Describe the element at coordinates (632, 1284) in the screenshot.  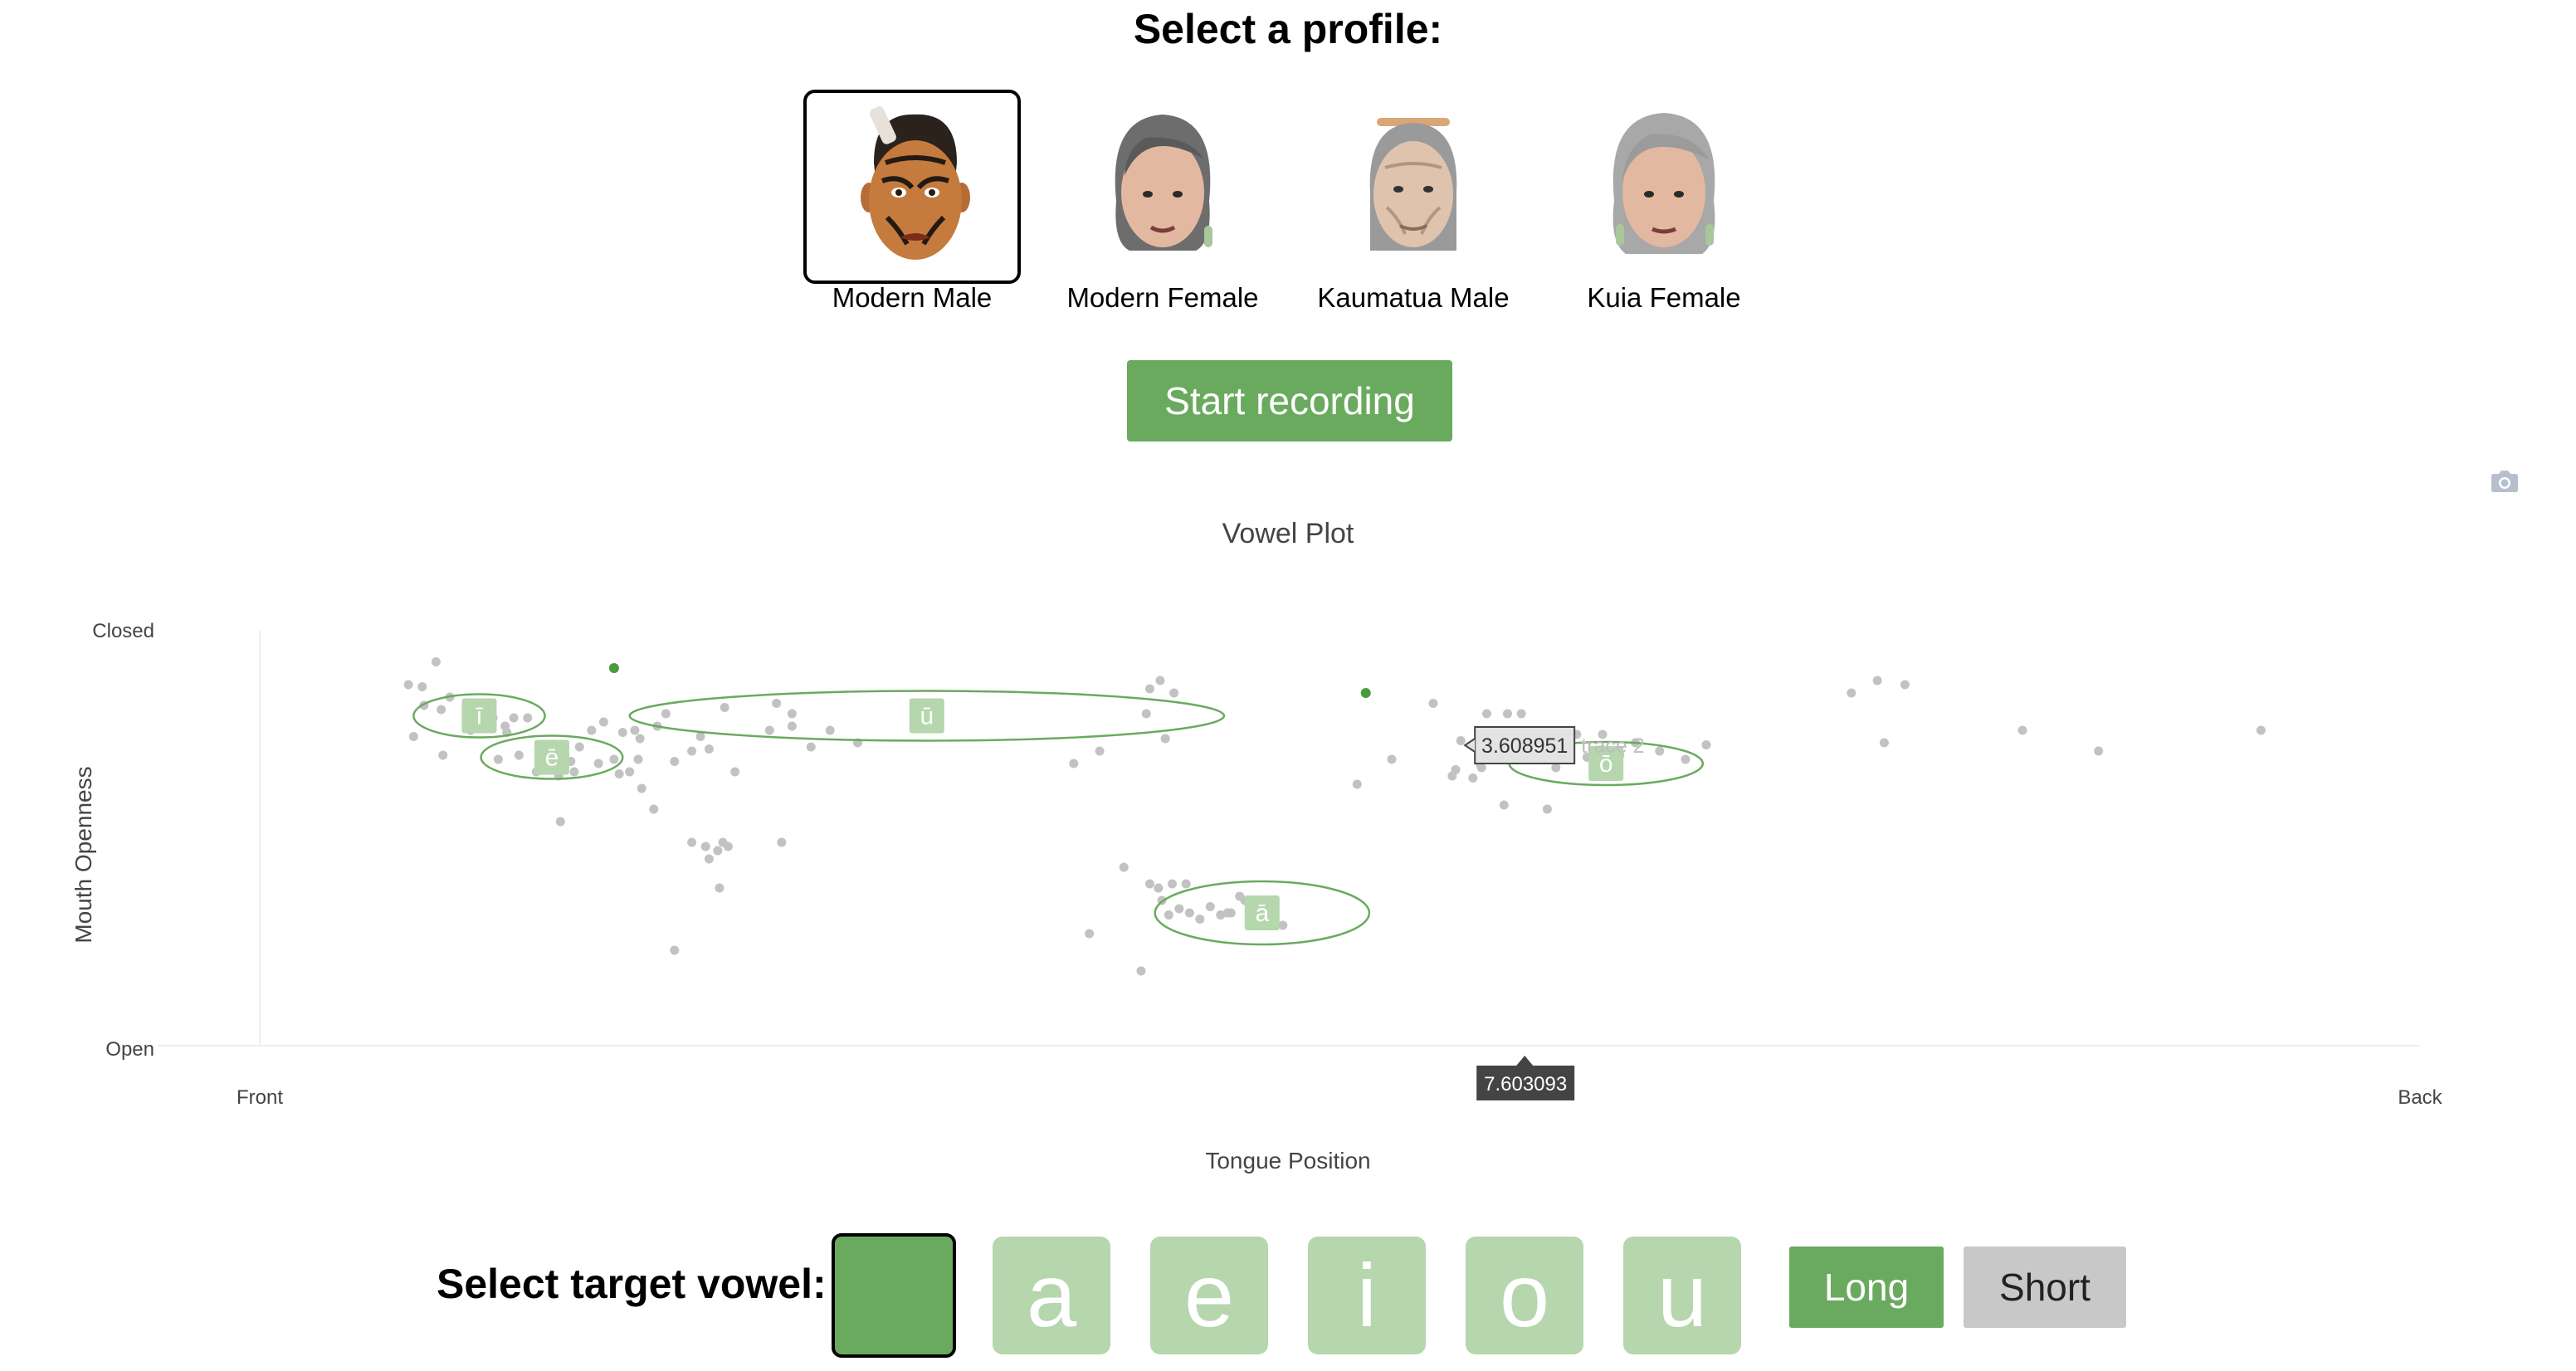
I see `target-vowel-label: Select target vowel:` at that location.